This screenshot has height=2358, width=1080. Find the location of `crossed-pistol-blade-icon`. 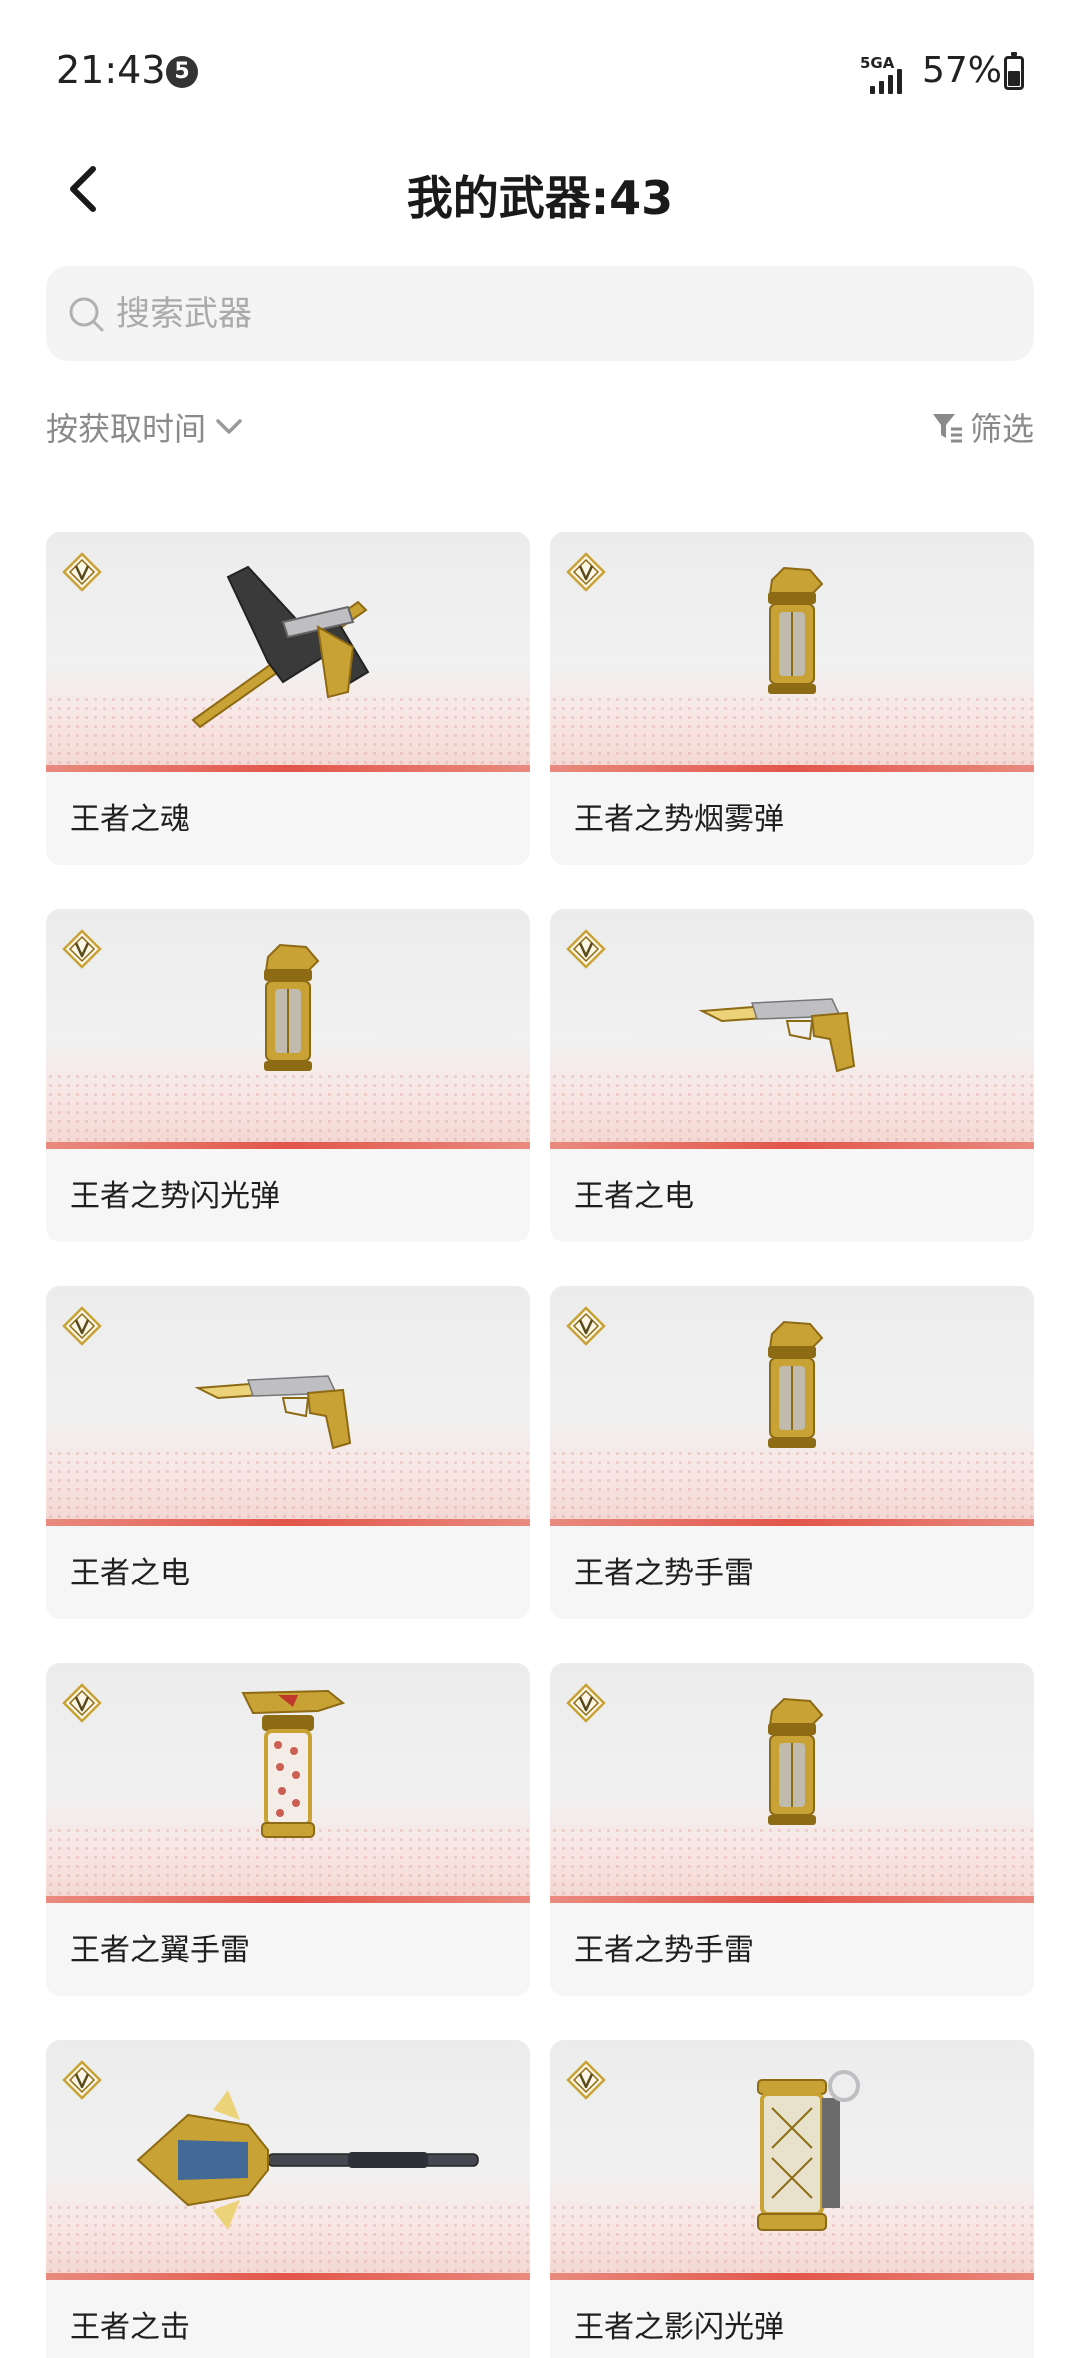

crossed-pistol-blade-icon is located at coordinates (280, 647).